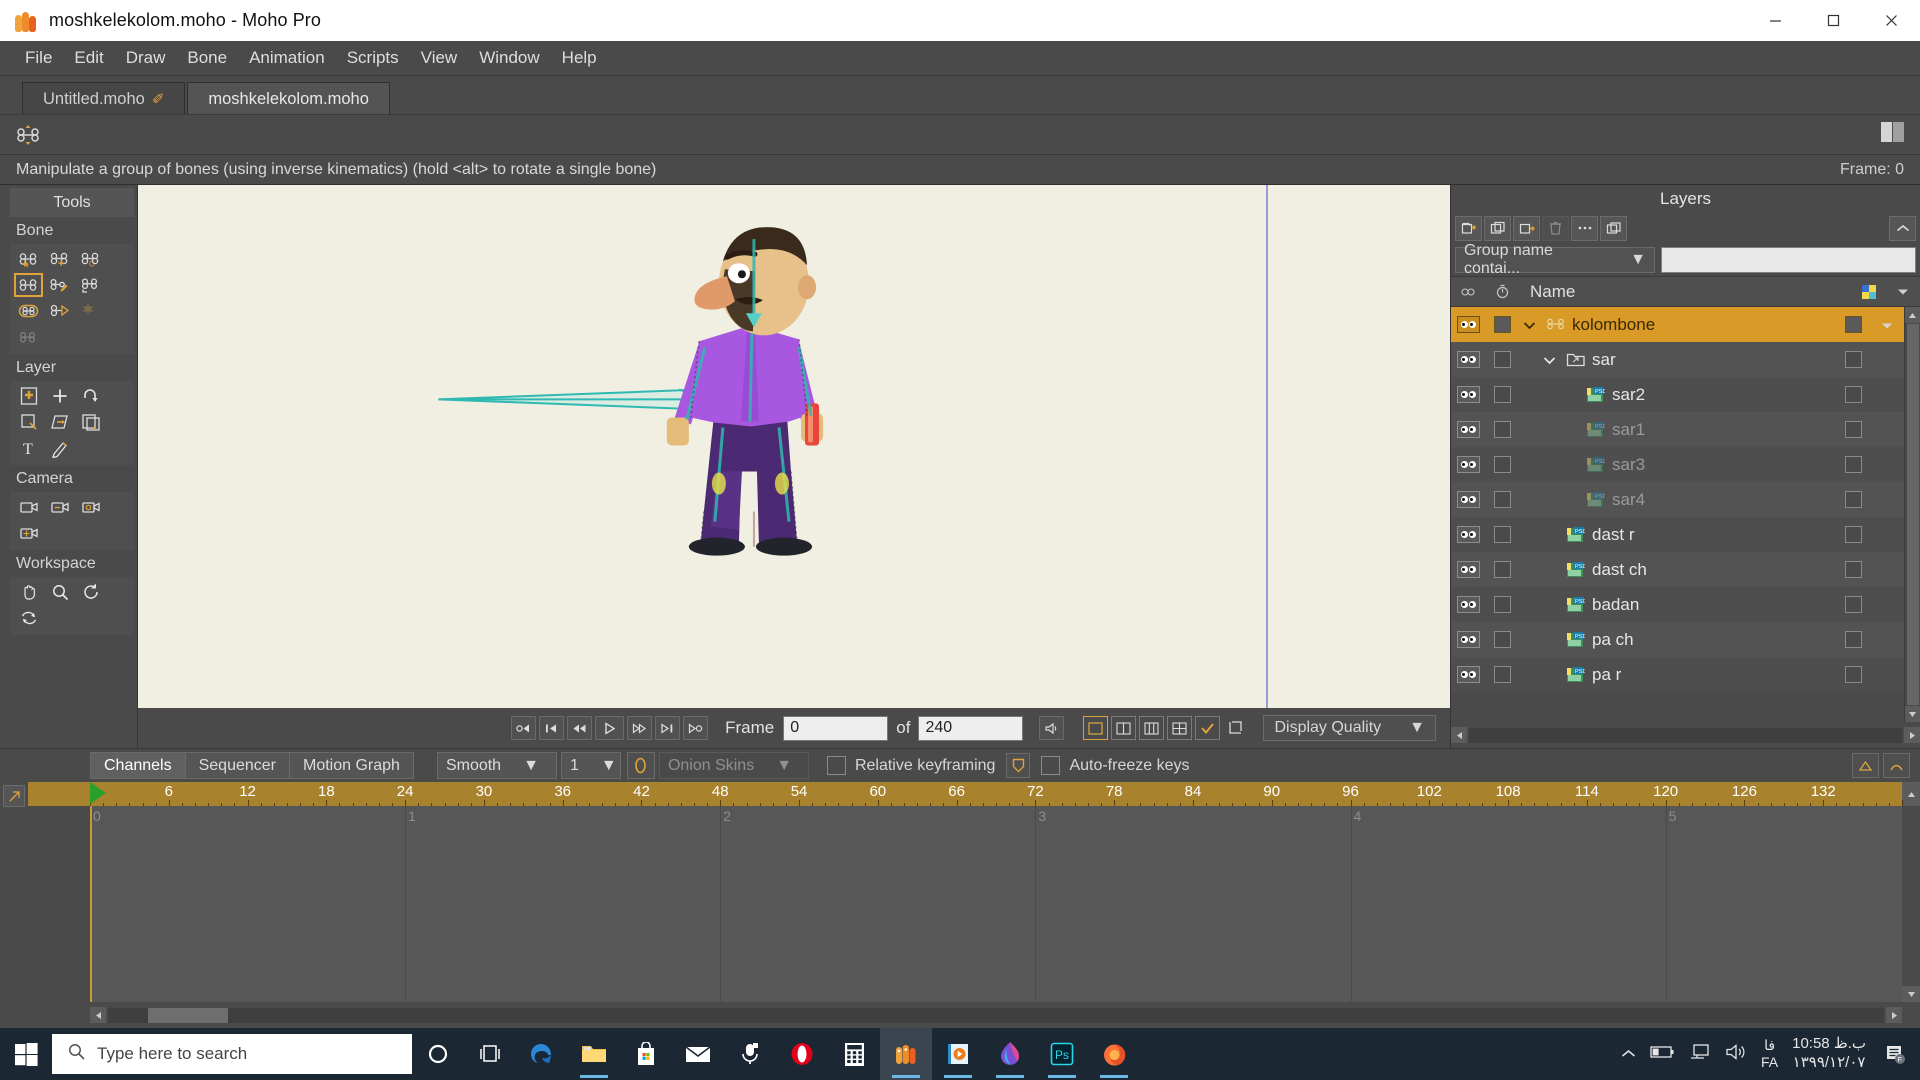  I want to click on transform-bone-icon, so click(59, 285).